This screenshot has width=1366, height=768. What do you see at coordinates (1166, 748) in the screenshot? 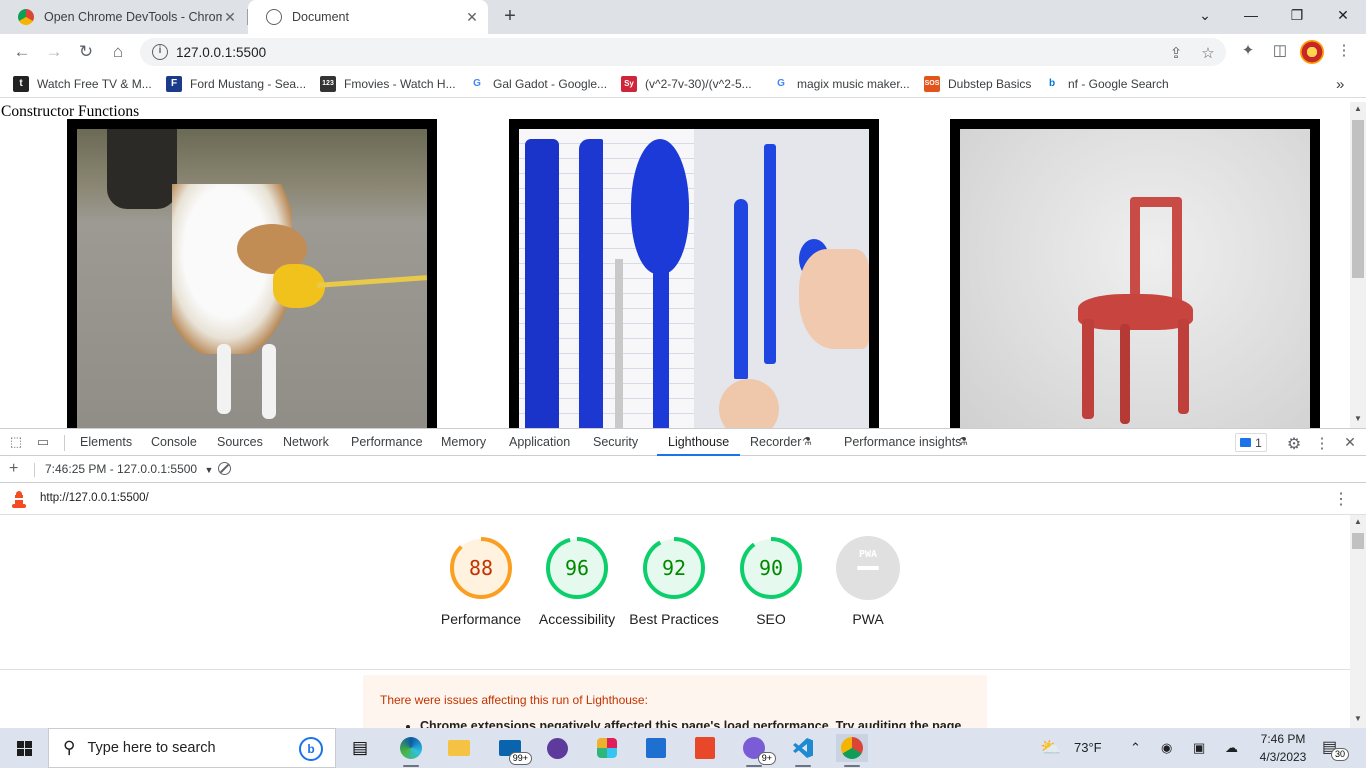
I see `meet-now-icon: ◉` at bounding box center [1166, 748].